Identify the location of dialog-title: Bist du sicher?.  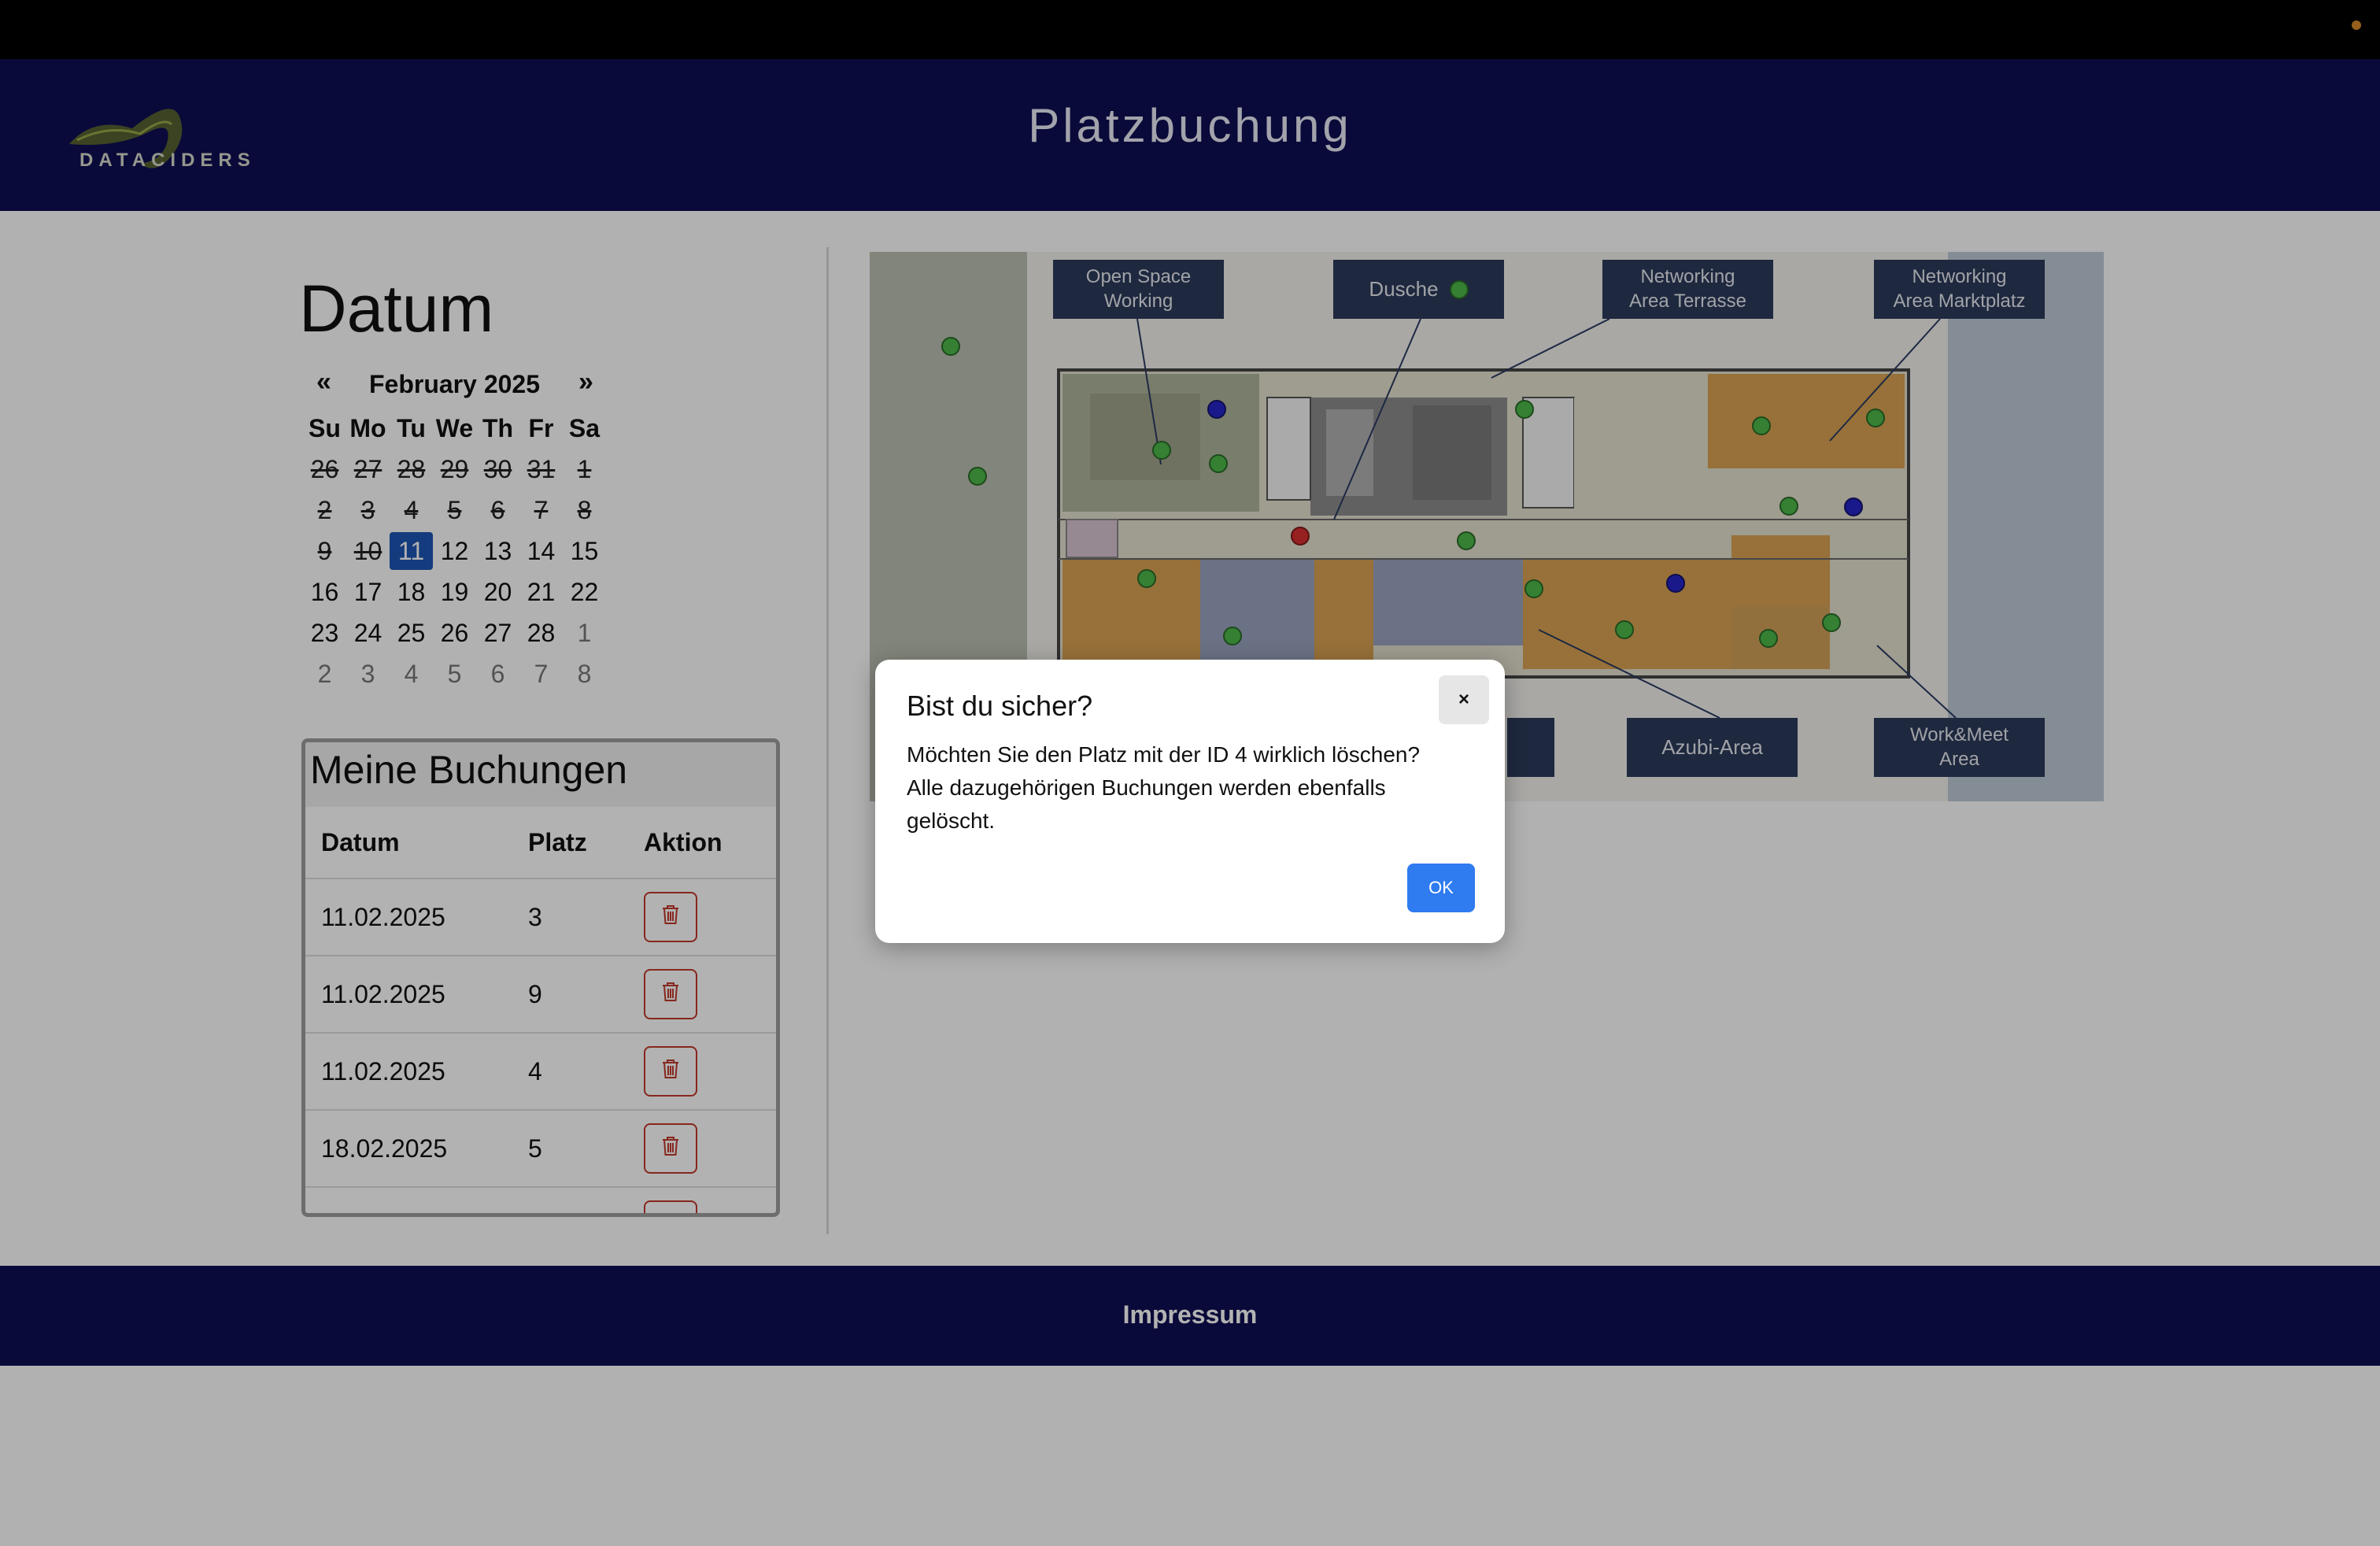
(1000, 706).